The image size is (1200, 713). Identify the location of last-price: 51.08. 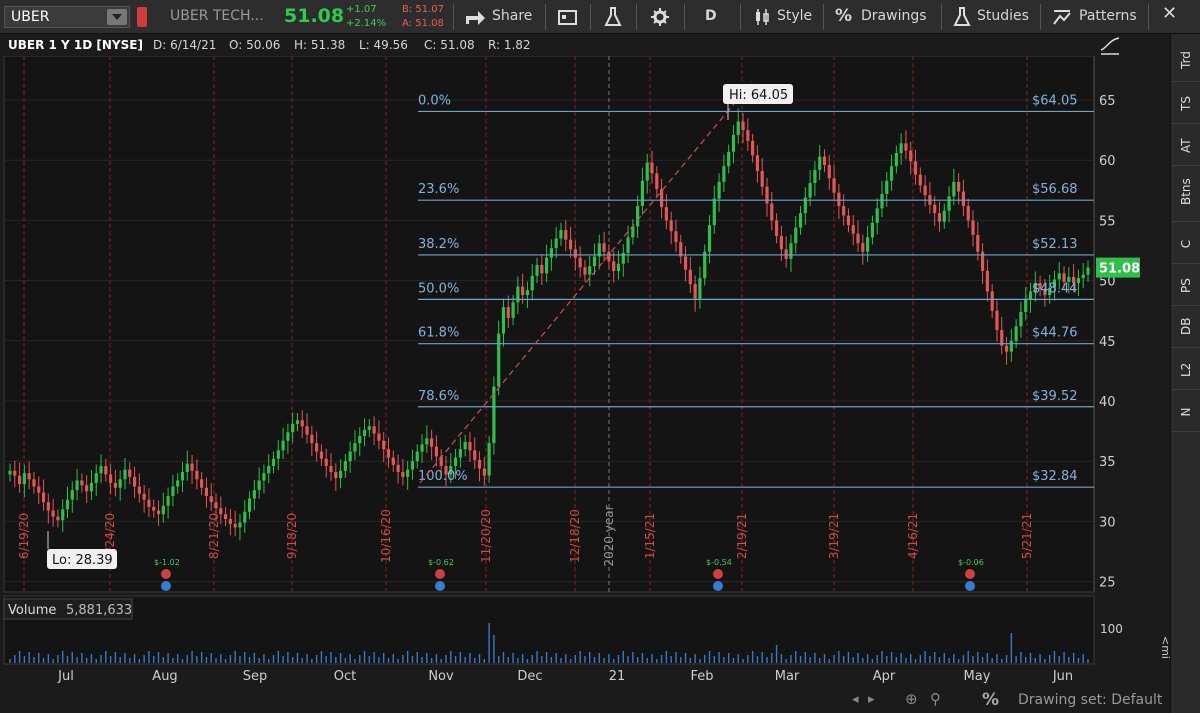
(314, 16).